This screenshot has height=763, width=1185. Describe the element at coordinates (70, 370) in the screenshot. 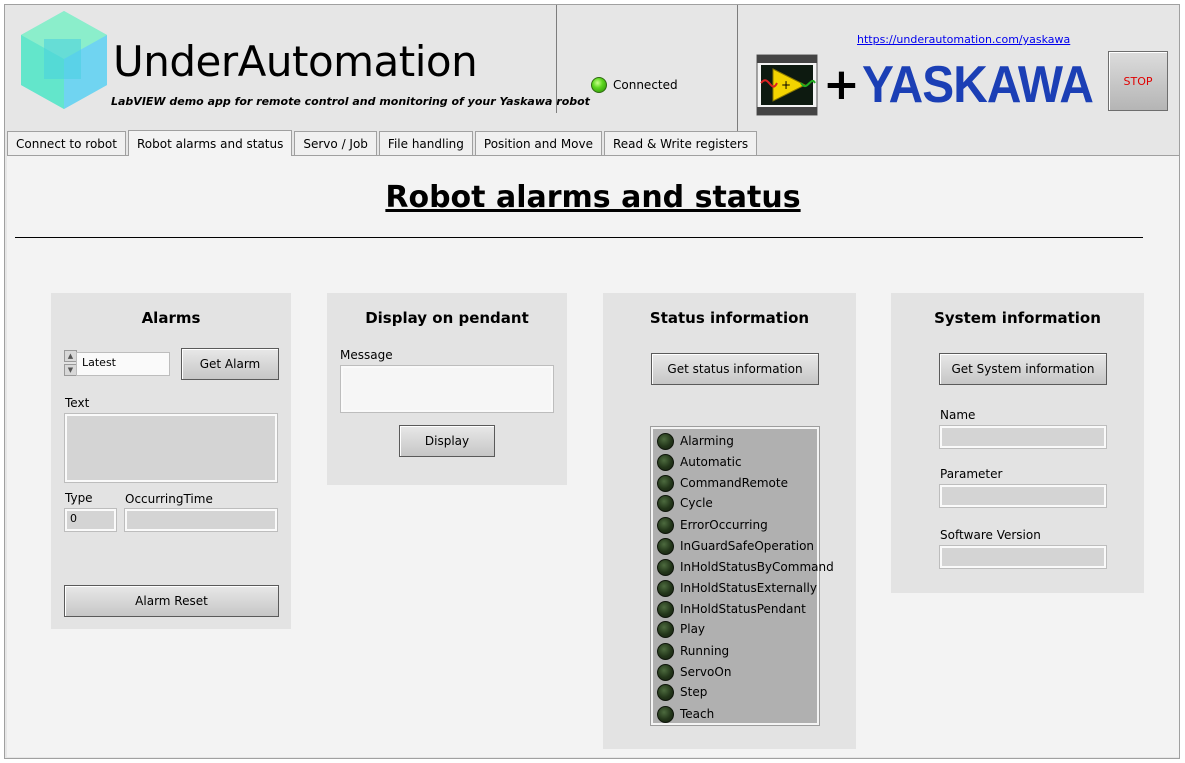

I see `spin-down-icon: ▼` at that location.